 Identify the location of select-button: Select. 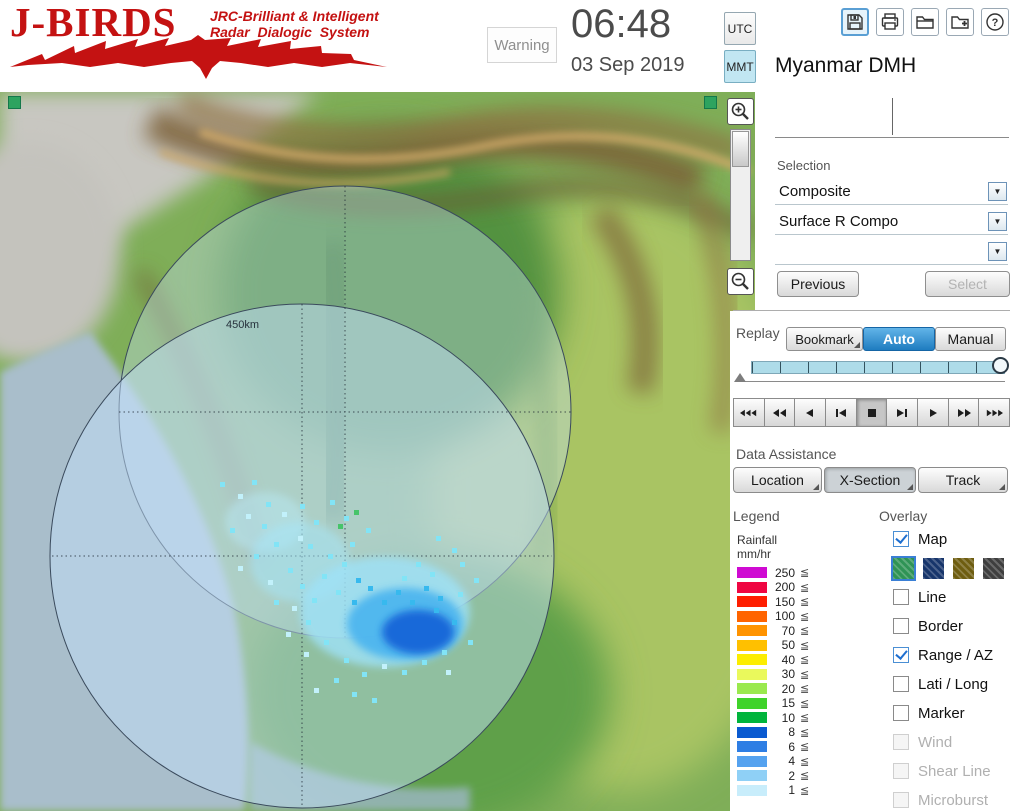
(967, 284).